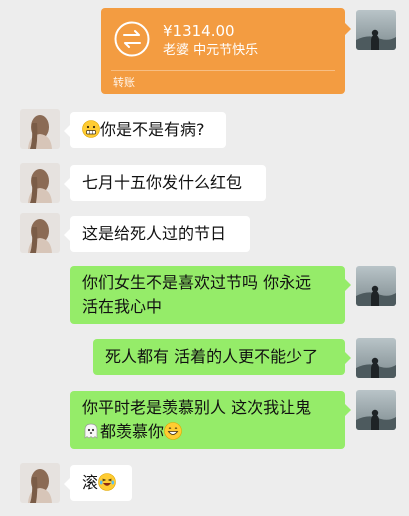 This screenshot has width=409, height=516. Describe the element at coordinates (173, 431) in the screenshot. I see `grin-emoji-icon` at that location.